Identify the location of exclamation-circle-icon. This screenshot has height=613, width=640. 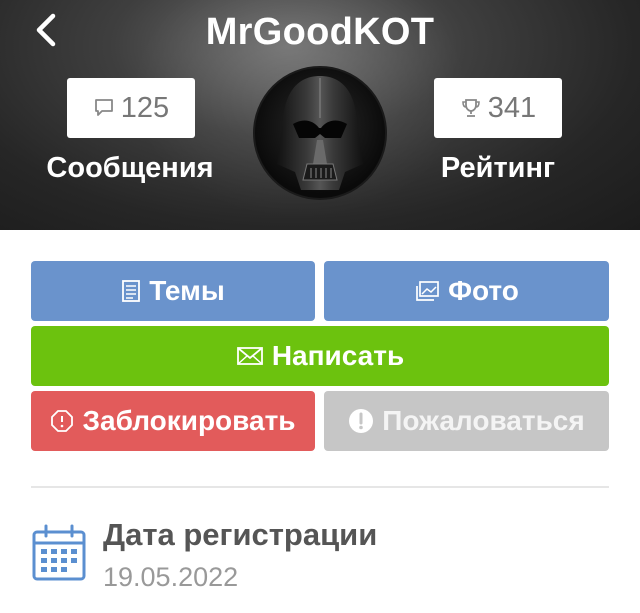
(361, 421).